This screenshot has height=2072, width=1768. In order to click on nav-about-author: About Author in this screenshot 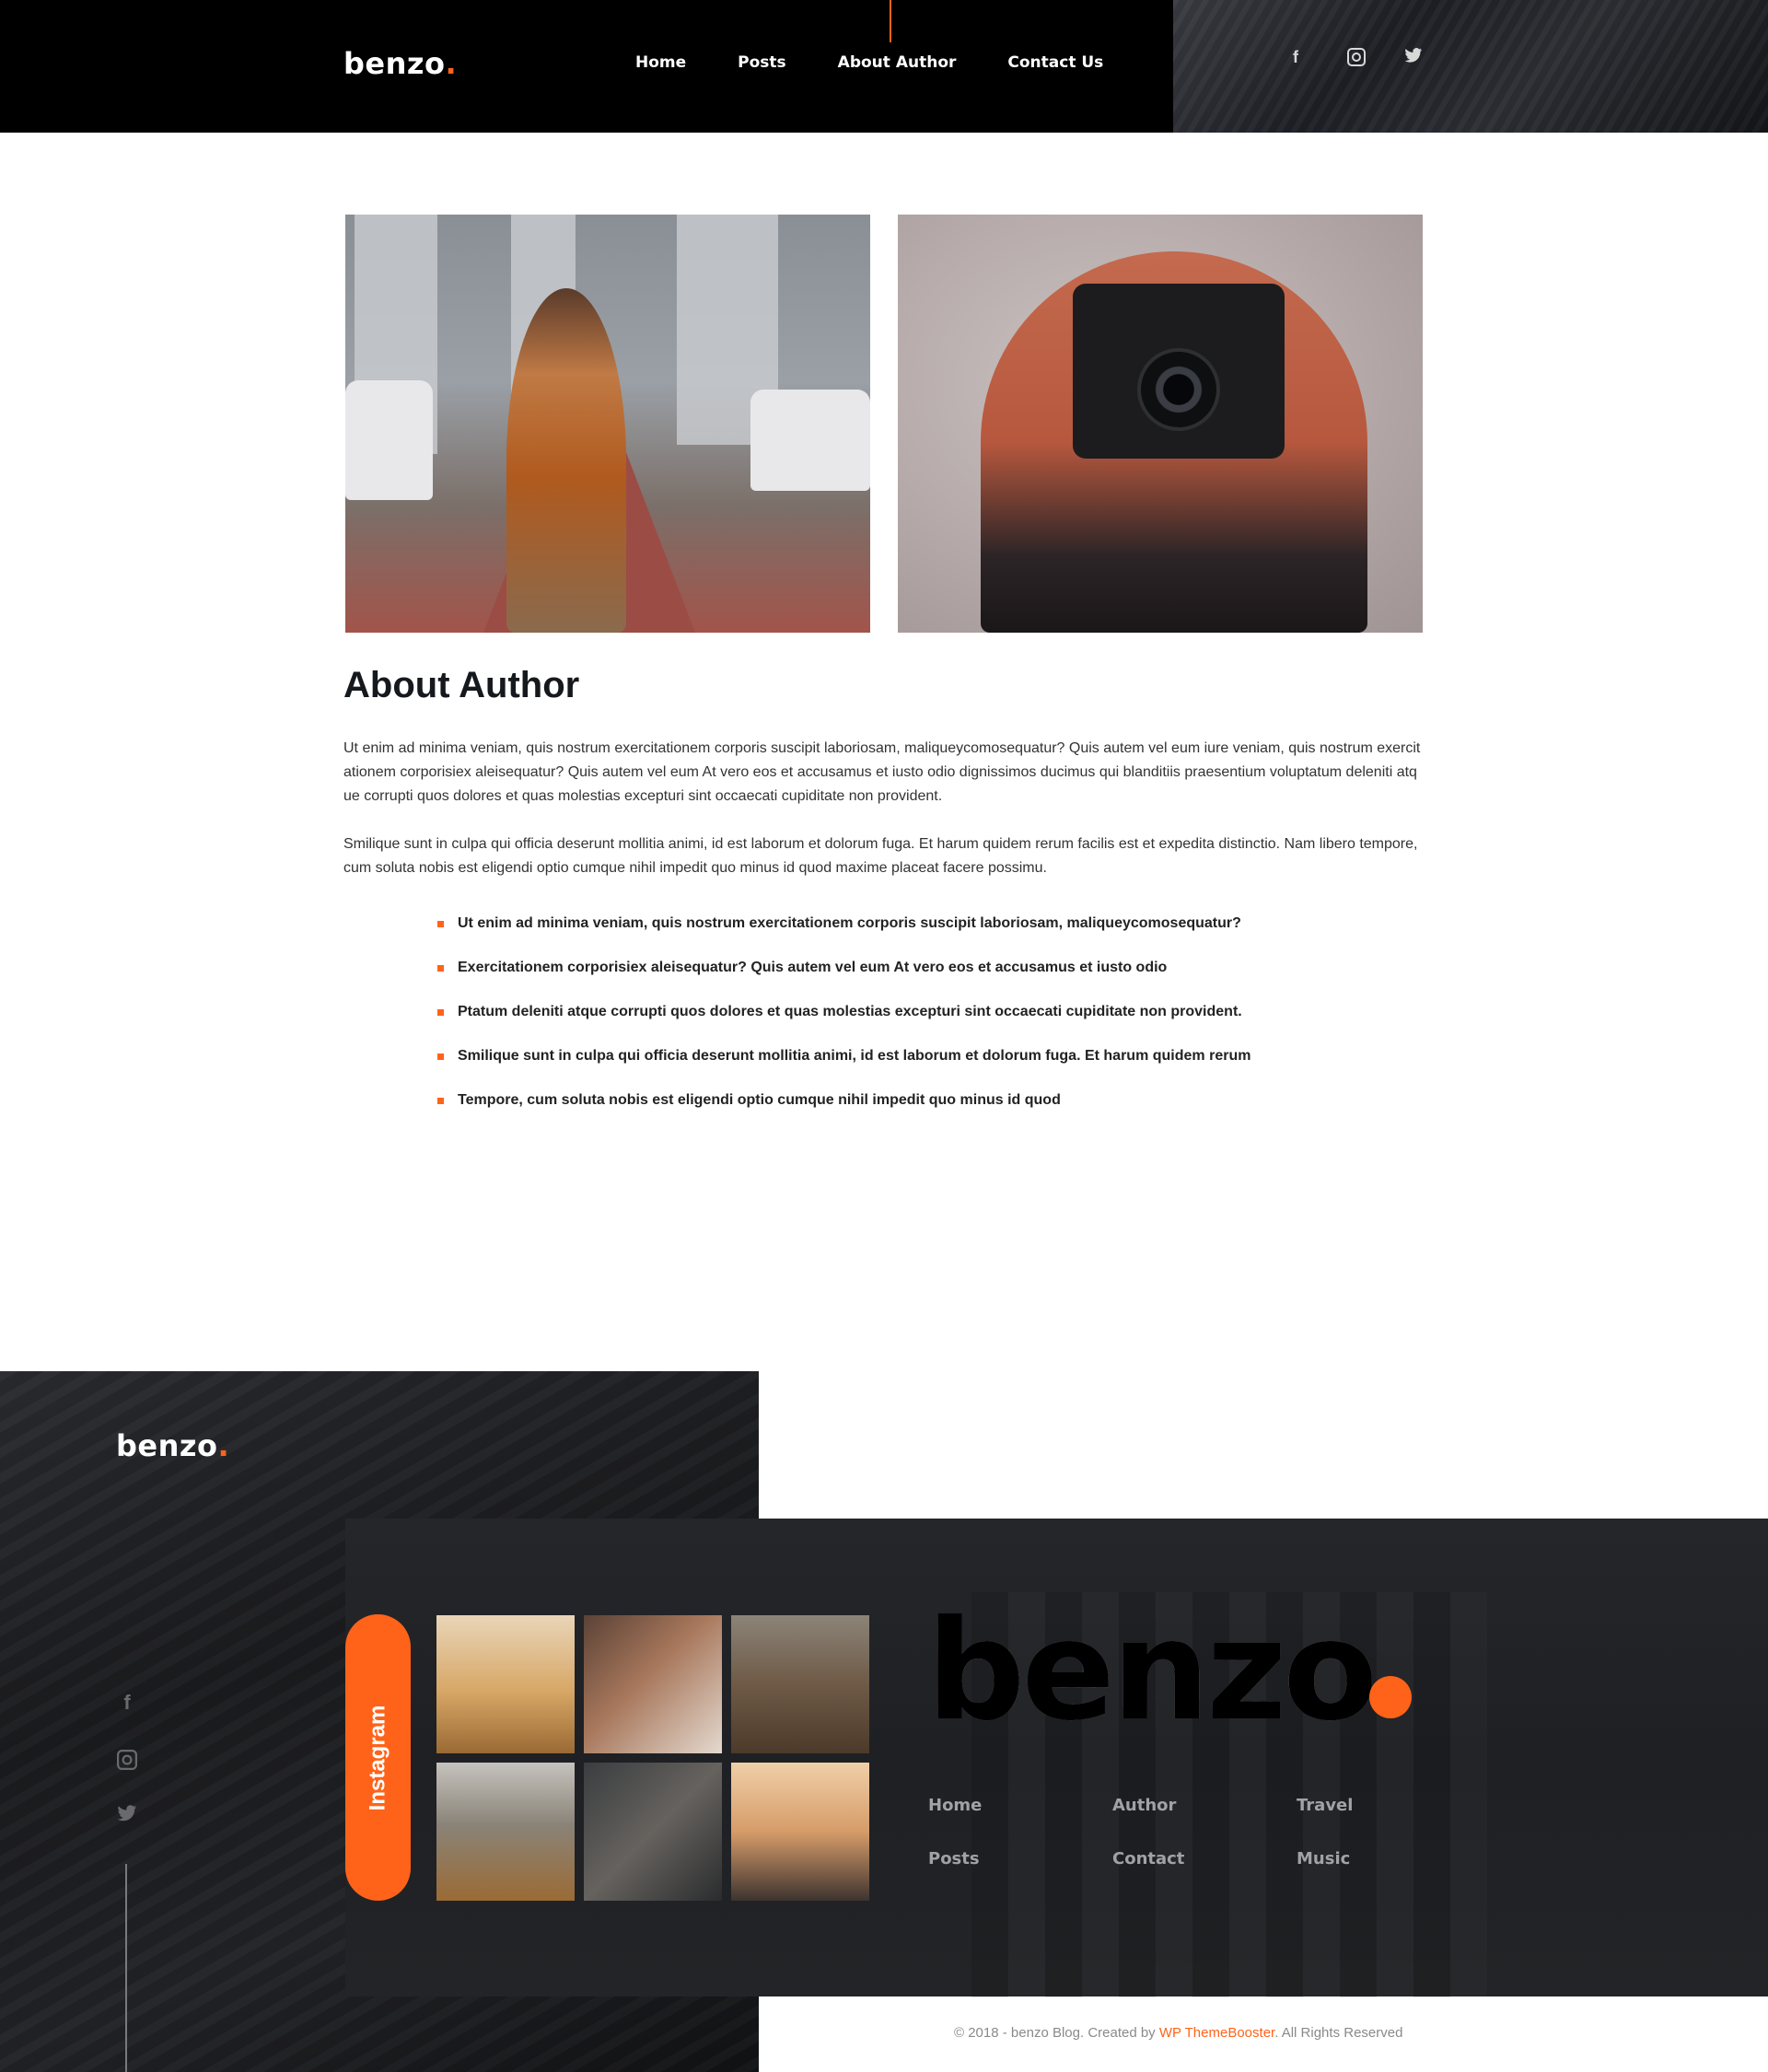, I will do `click(897, 36)`.